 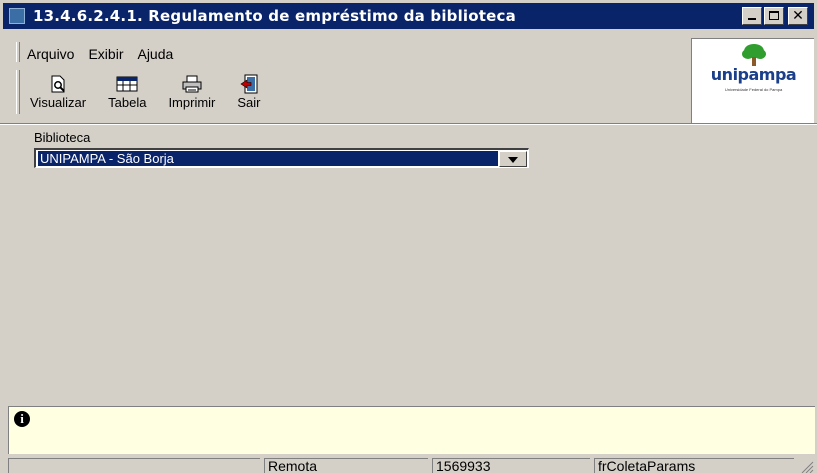 I want to click on biblioteca-select: UNIPAMPA - São Borja, so click(x=281, y=158).